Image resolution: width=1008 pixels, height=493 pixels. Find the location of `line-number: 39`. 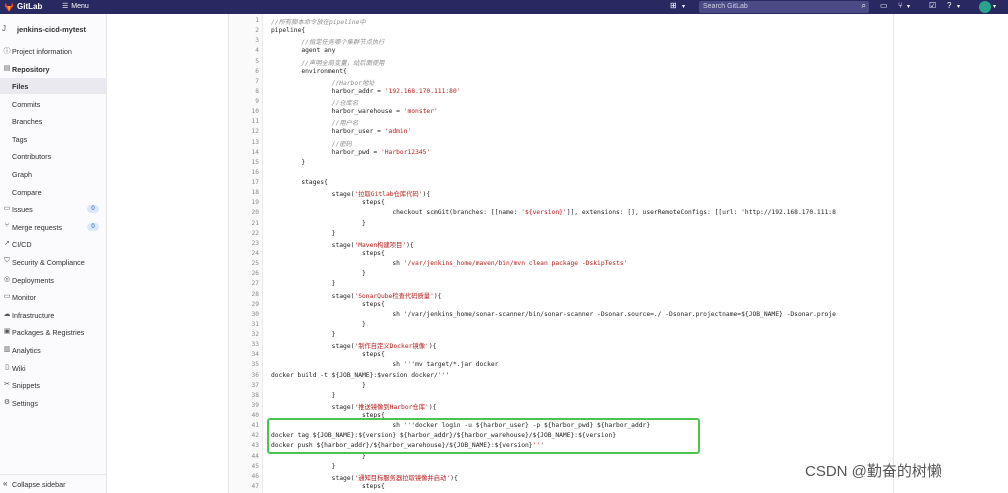

line-number: 39 is located at coordinates (255, 405).